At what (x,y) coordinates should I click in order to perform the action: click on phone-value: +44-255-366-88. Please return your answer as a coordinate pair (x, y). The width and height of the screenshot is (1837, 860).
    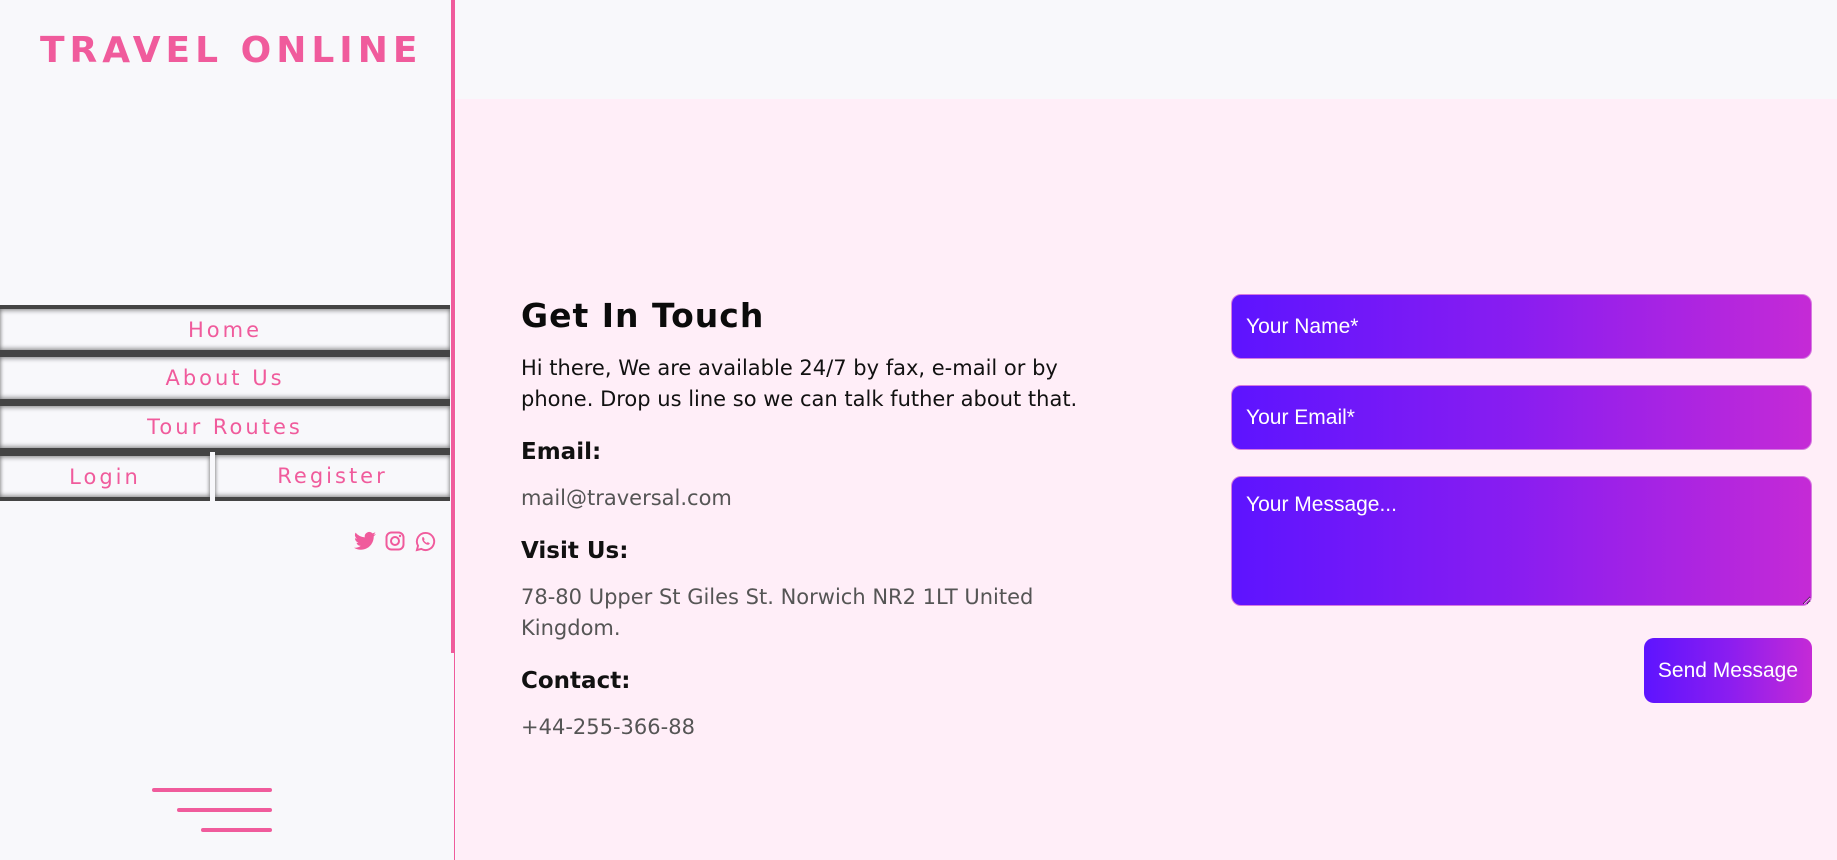
    Looking at the image, I should click on (801, 727).